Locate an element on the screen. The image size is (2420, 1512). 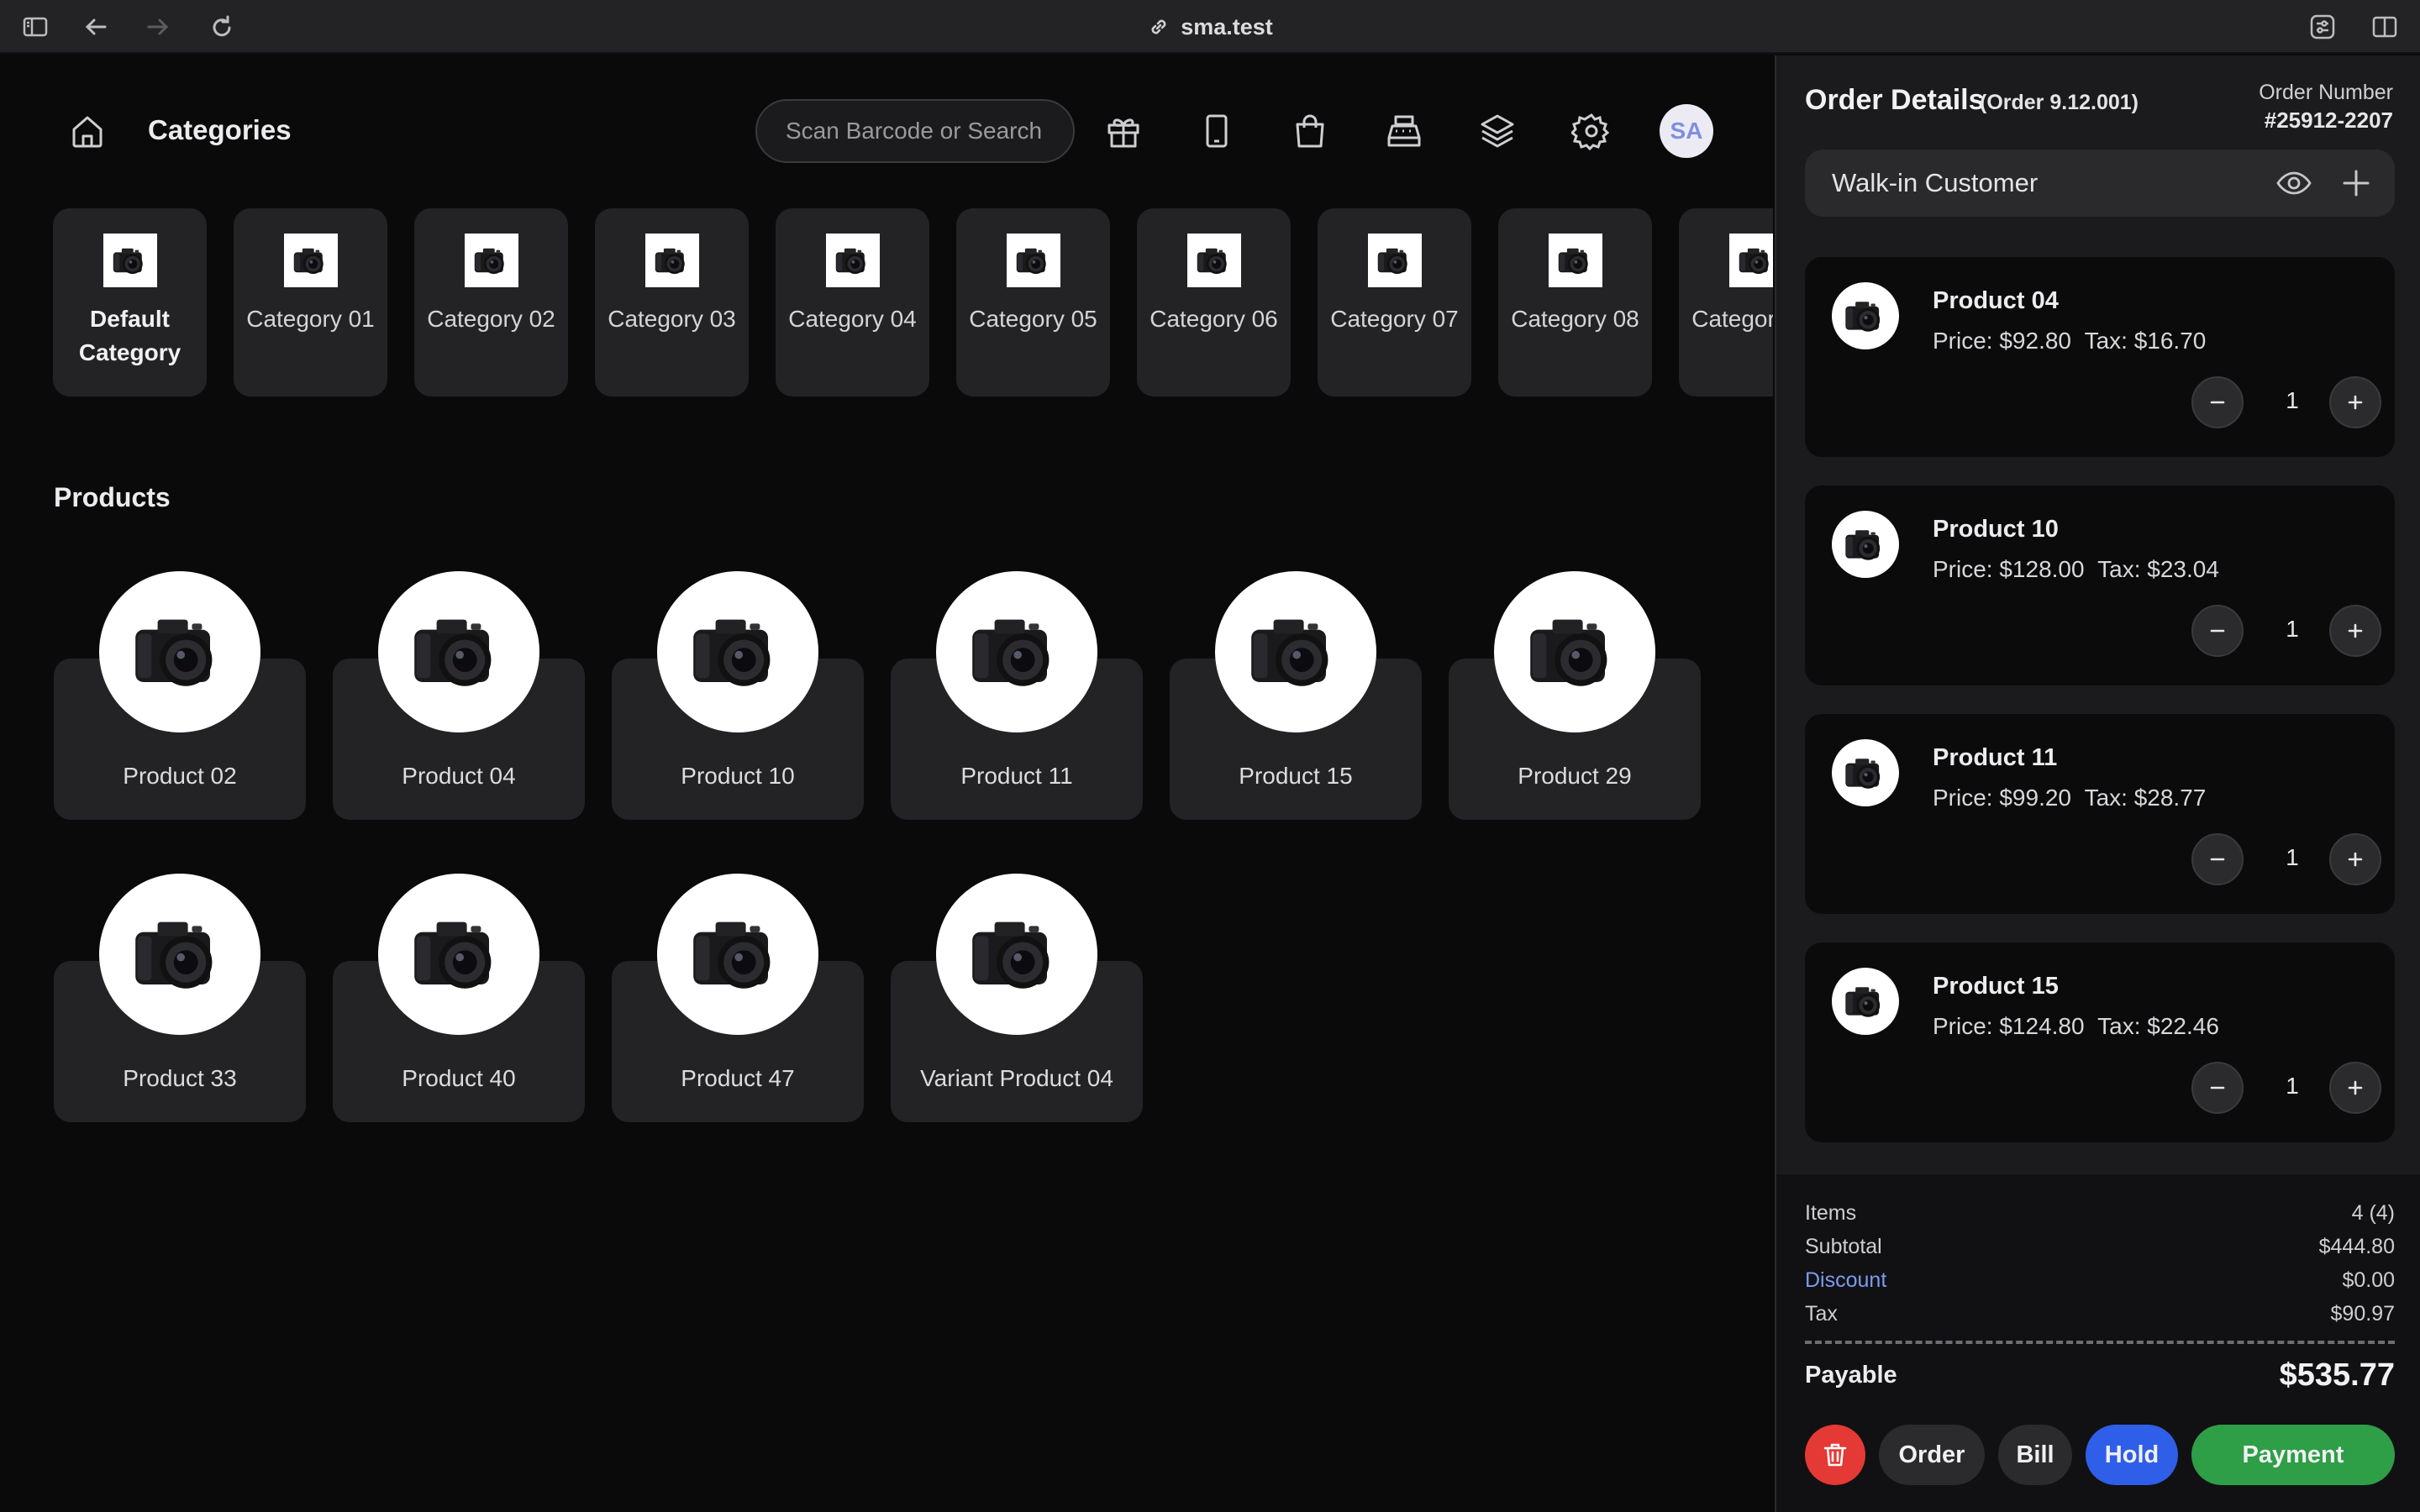
order-number-label: Order Number is located at coordinates (2326, 92).